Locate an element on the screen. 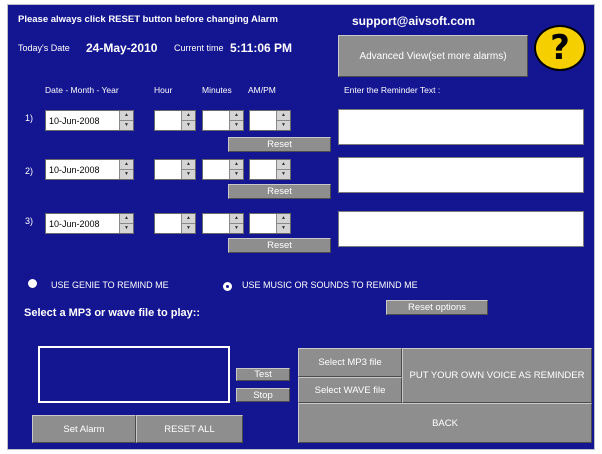 The height and width of the screenshot is (454, 602). select-mp3-button: Select MP3 file is located at coordinates (350, 362).